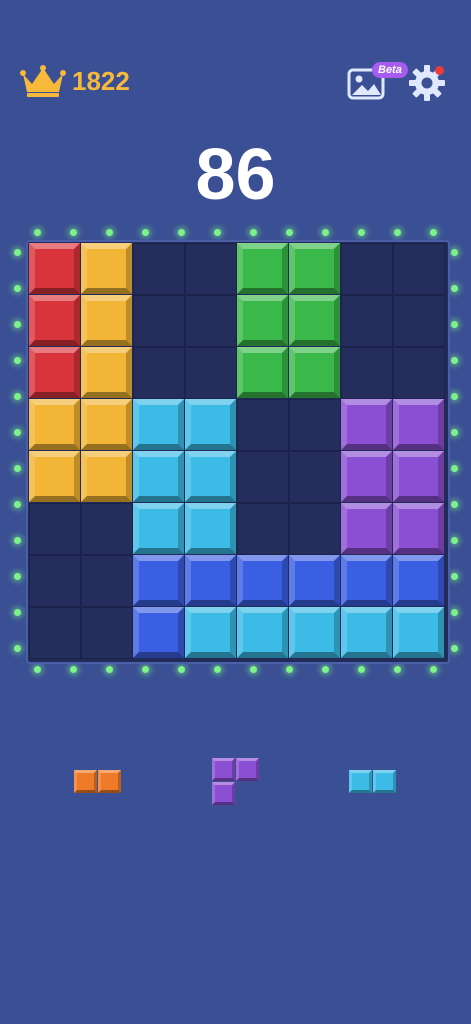 The height and width of the screenshot is (1024, 471). What do you see at coordinates (54, 268) in the screenshot?
I see `block-red` at bounding box center [54, 268].